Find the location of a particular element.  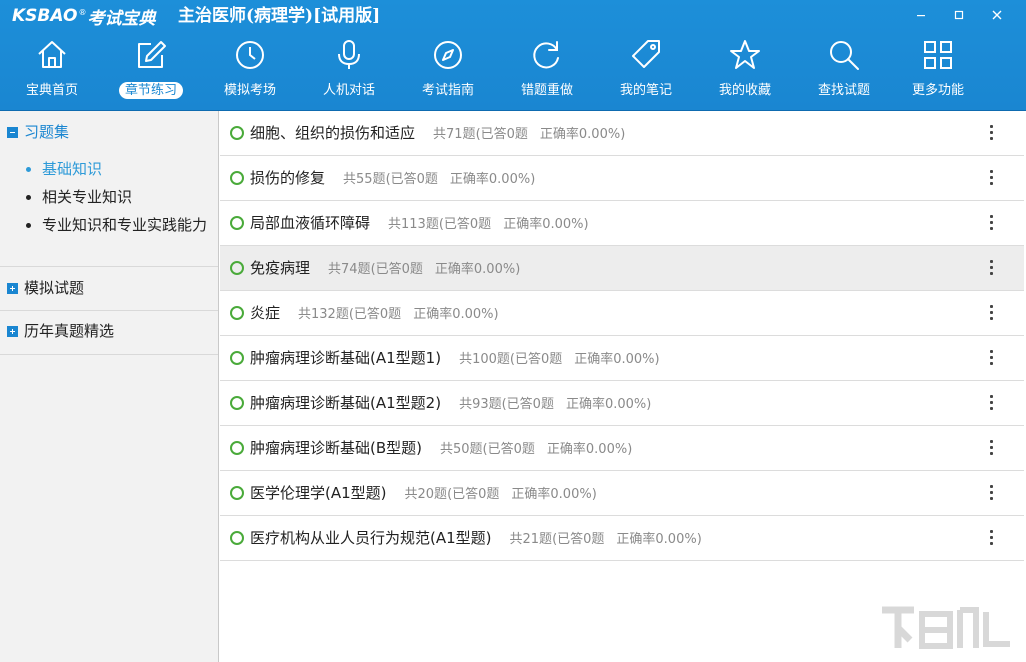

chapter-row: 肿瘤病理诊断基础(A1型题2) 共93题(已答0题 正确率0.00%) is located at coordinates (622, 403).